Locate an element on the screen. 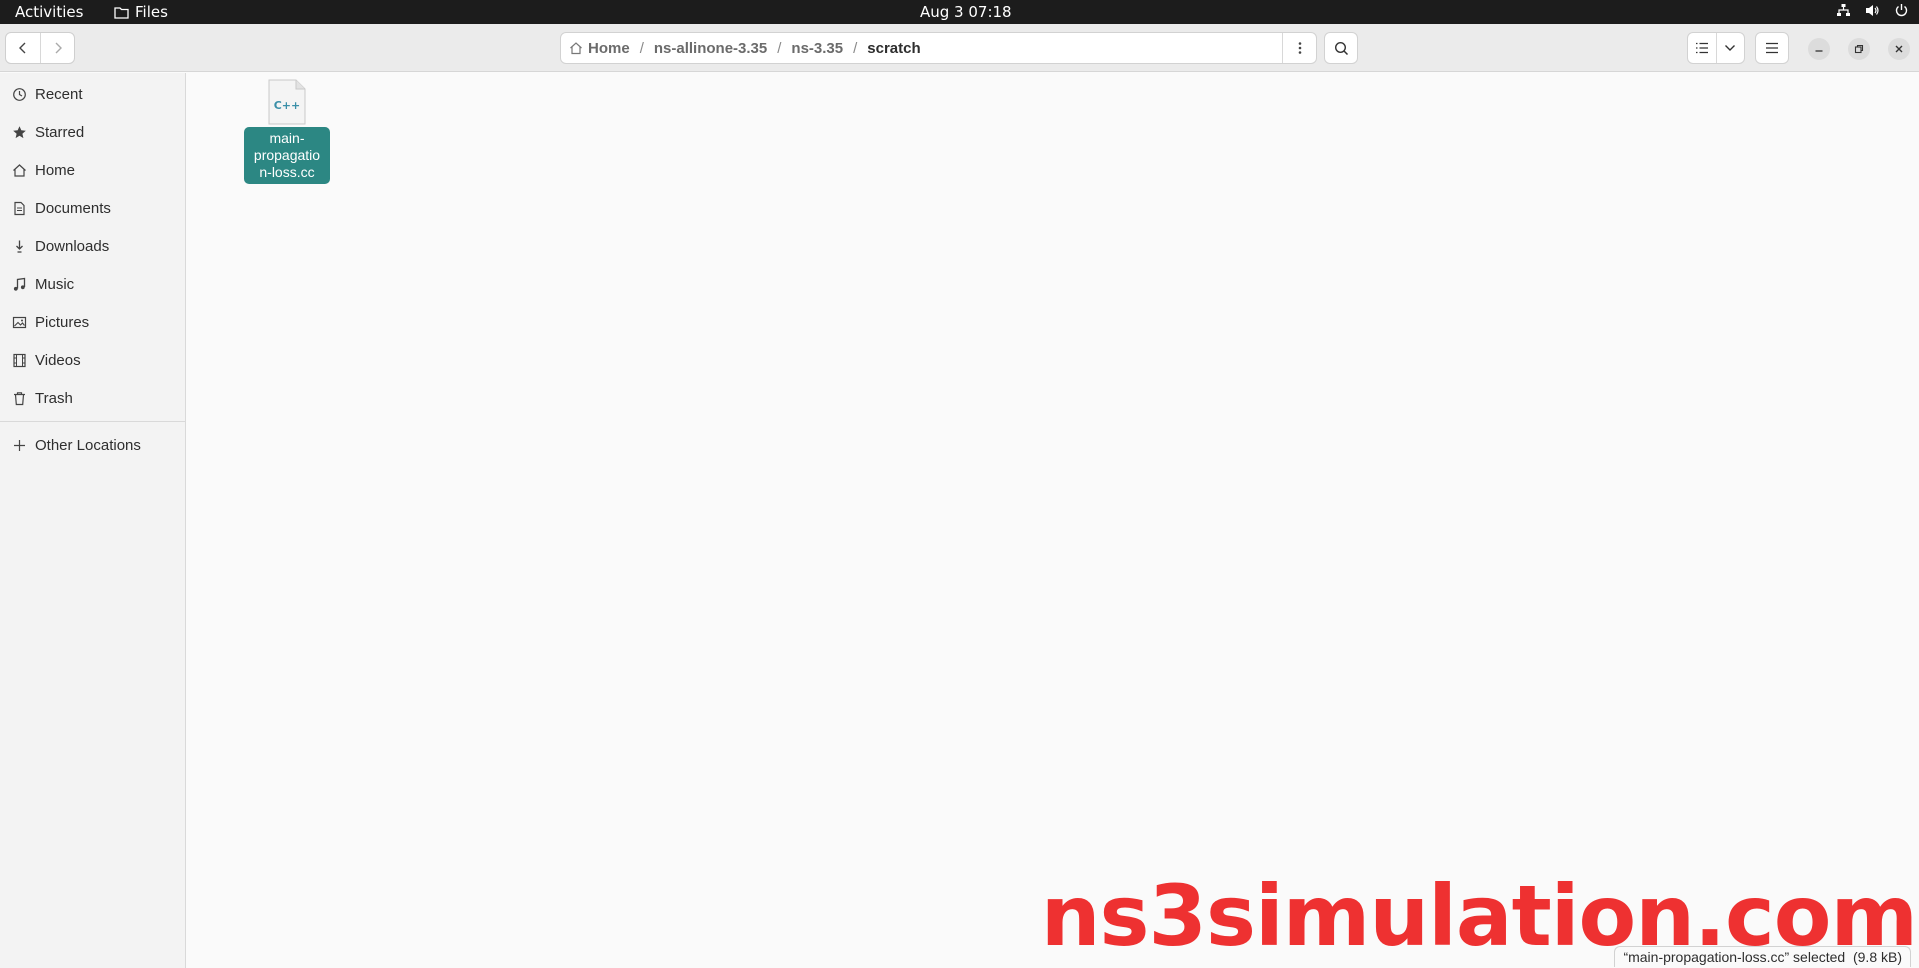  sidebar-item-label: Other Locations is located at coordinates (88, 445).